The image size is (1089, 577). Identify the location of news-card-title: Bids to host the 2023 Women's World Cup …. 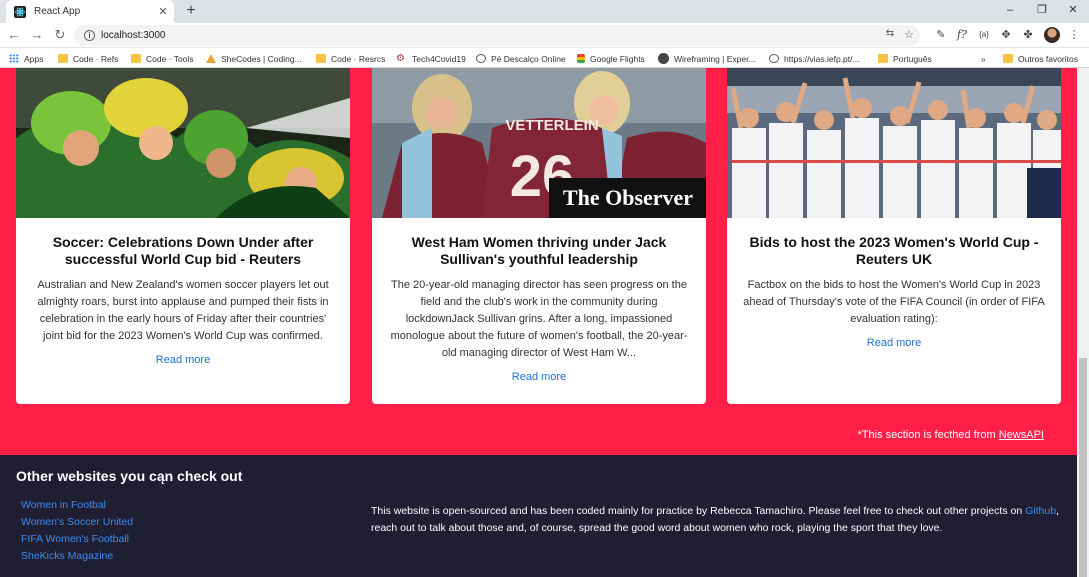
(894, 250).